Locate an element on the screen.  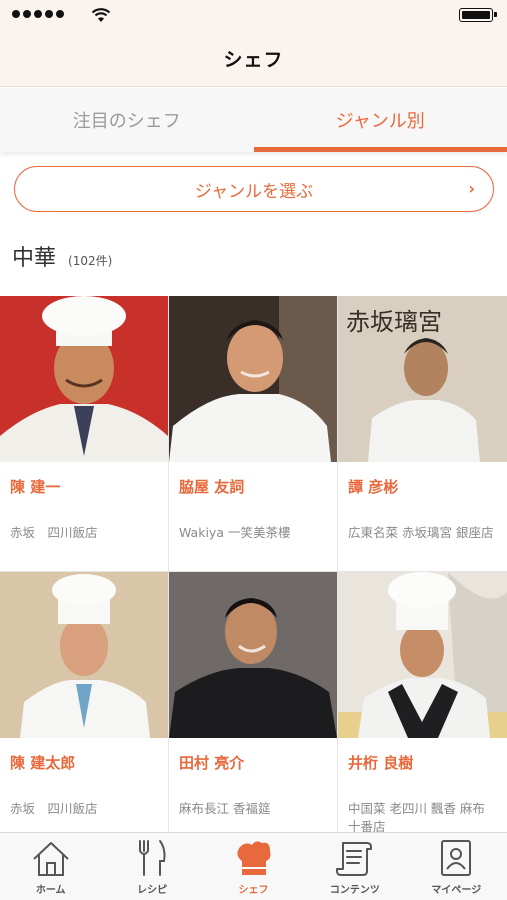
tab-recipes: レシピ is located at coordinates (151, 866).